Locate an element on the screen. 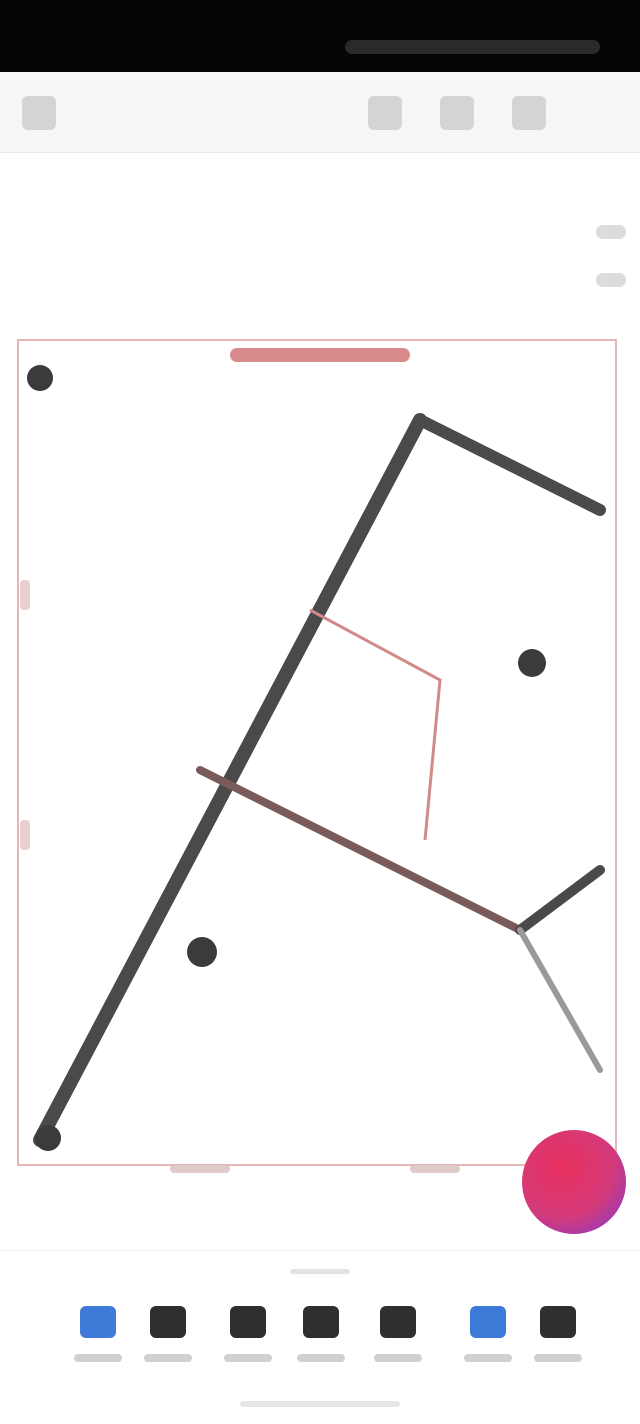 This screenshot has height=1424, width=640. status-indicators is located at coordinates (472, 47).